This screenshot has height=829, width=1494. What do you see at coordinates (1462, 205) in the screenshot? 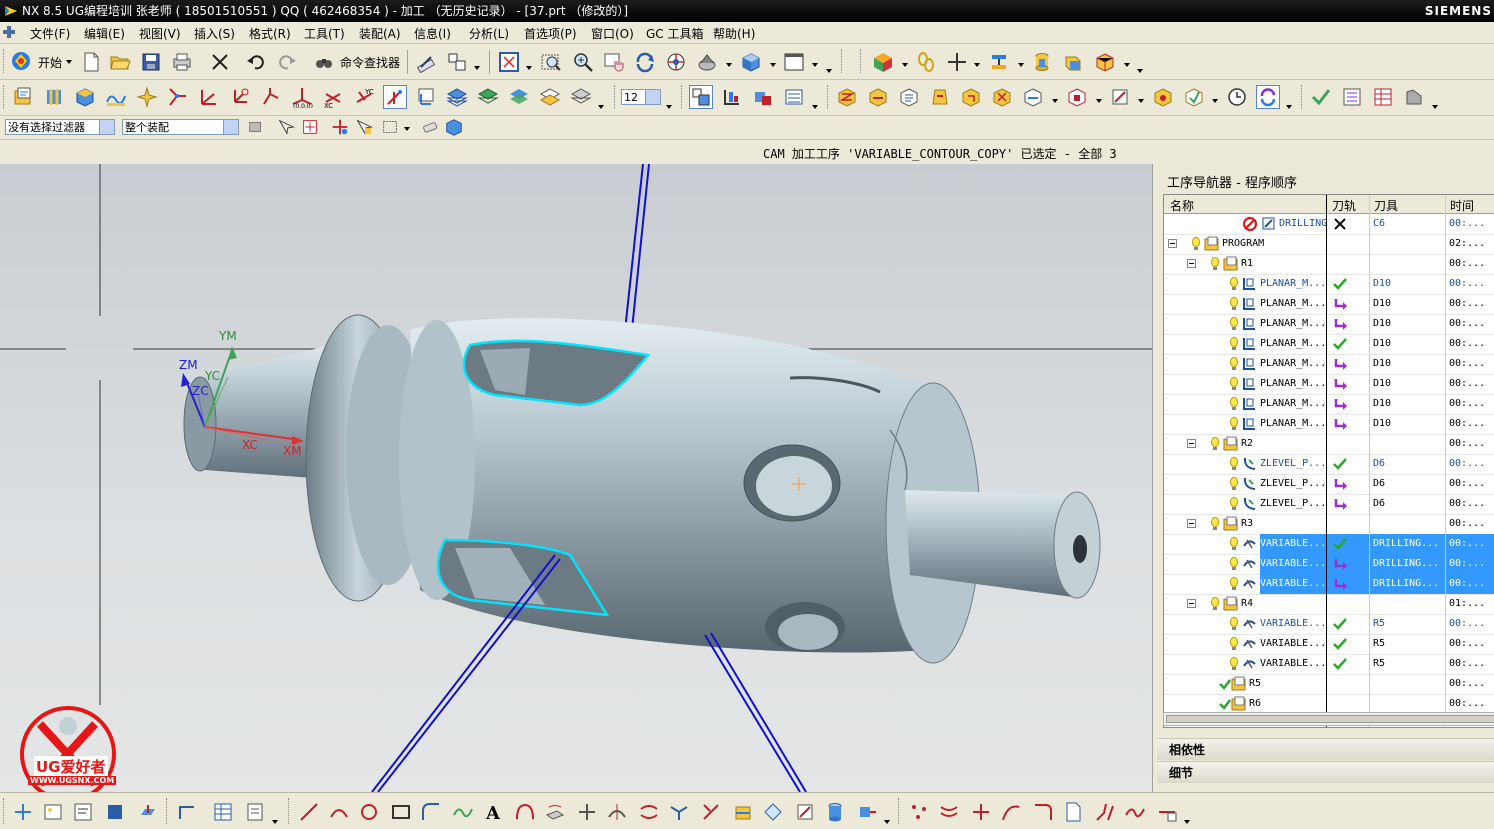
I see `col-time-header: 时间` at bounding box center [1462, 205].